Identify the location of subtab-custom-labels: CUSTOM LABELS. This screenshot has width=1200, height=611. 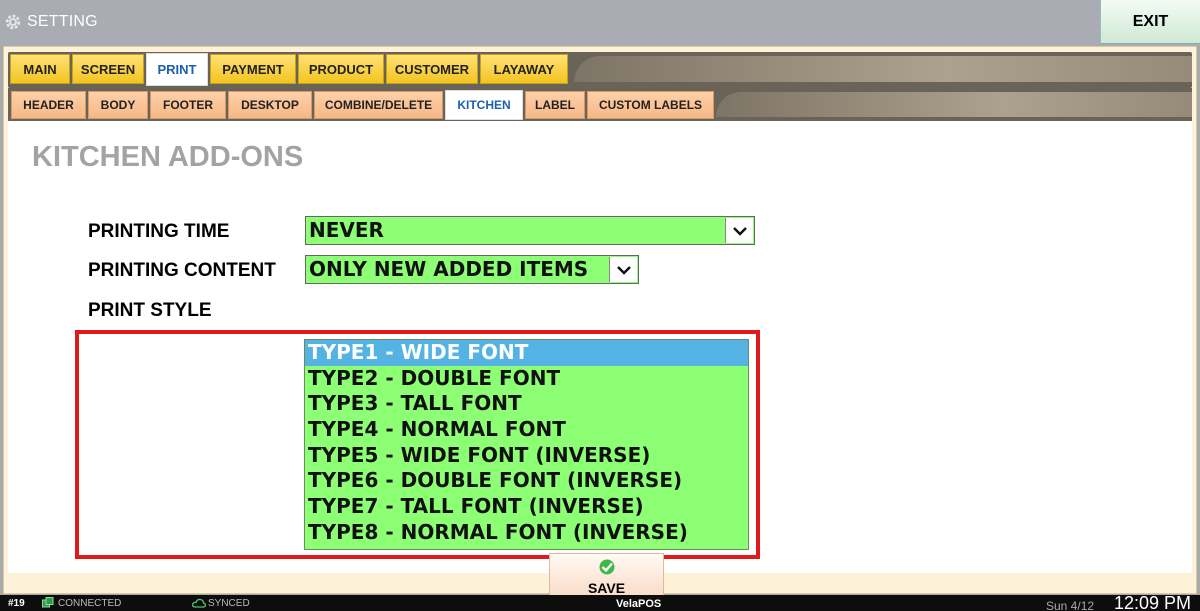
(650, 105).